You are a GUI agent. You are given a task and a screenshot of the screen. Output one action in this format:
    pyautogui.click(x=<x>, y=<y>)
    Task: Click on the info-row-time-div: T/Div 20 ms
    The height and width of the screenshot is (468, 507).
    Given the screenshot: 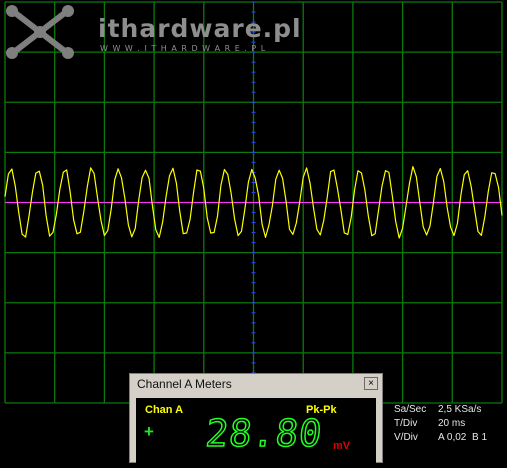 What is the action you would take?
    pyautogui.click(x=450, y=425)
    